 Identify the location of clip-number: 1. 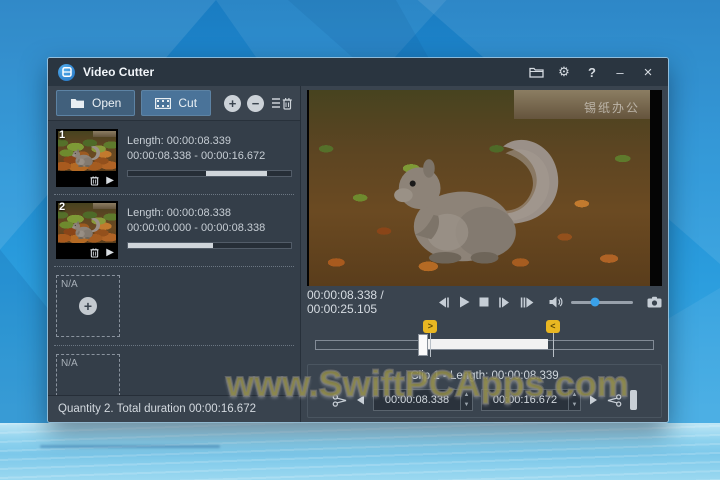
(62, 135).